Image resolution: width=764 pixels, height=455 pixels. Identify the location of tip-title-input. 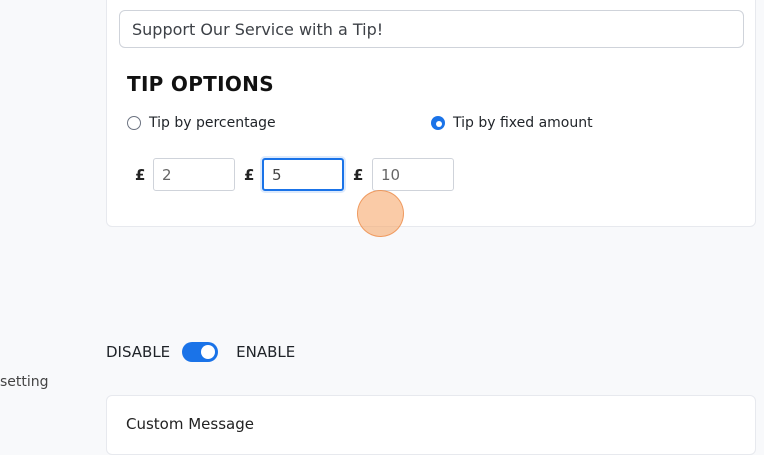
(431, 29).